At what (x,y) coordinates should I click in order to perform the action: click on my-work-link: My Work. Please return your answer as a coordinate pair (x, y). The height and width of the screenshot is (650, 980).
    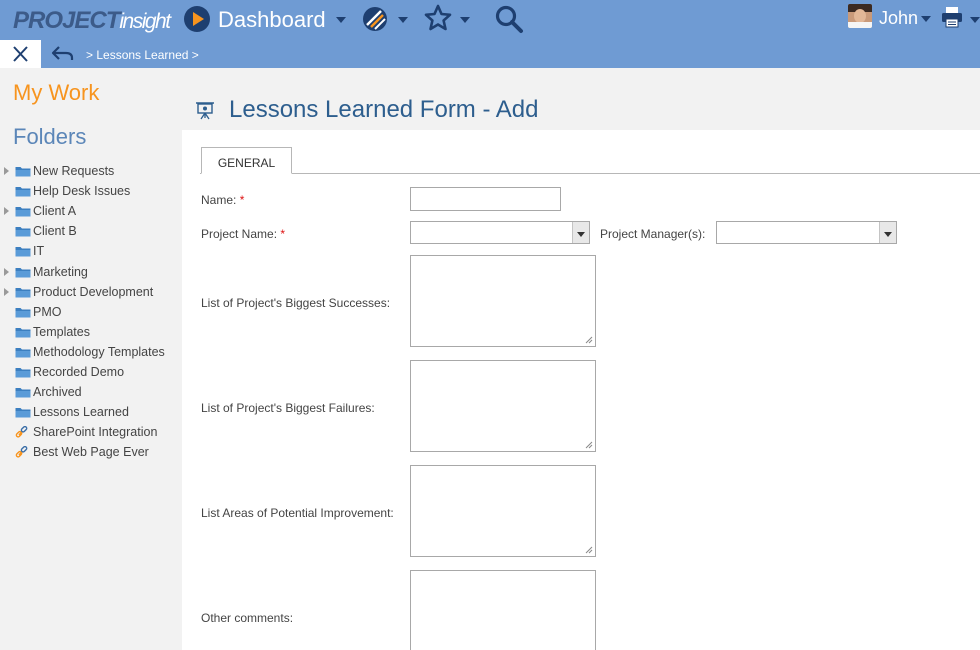
    Looking at the image, I should click on (56, 93).